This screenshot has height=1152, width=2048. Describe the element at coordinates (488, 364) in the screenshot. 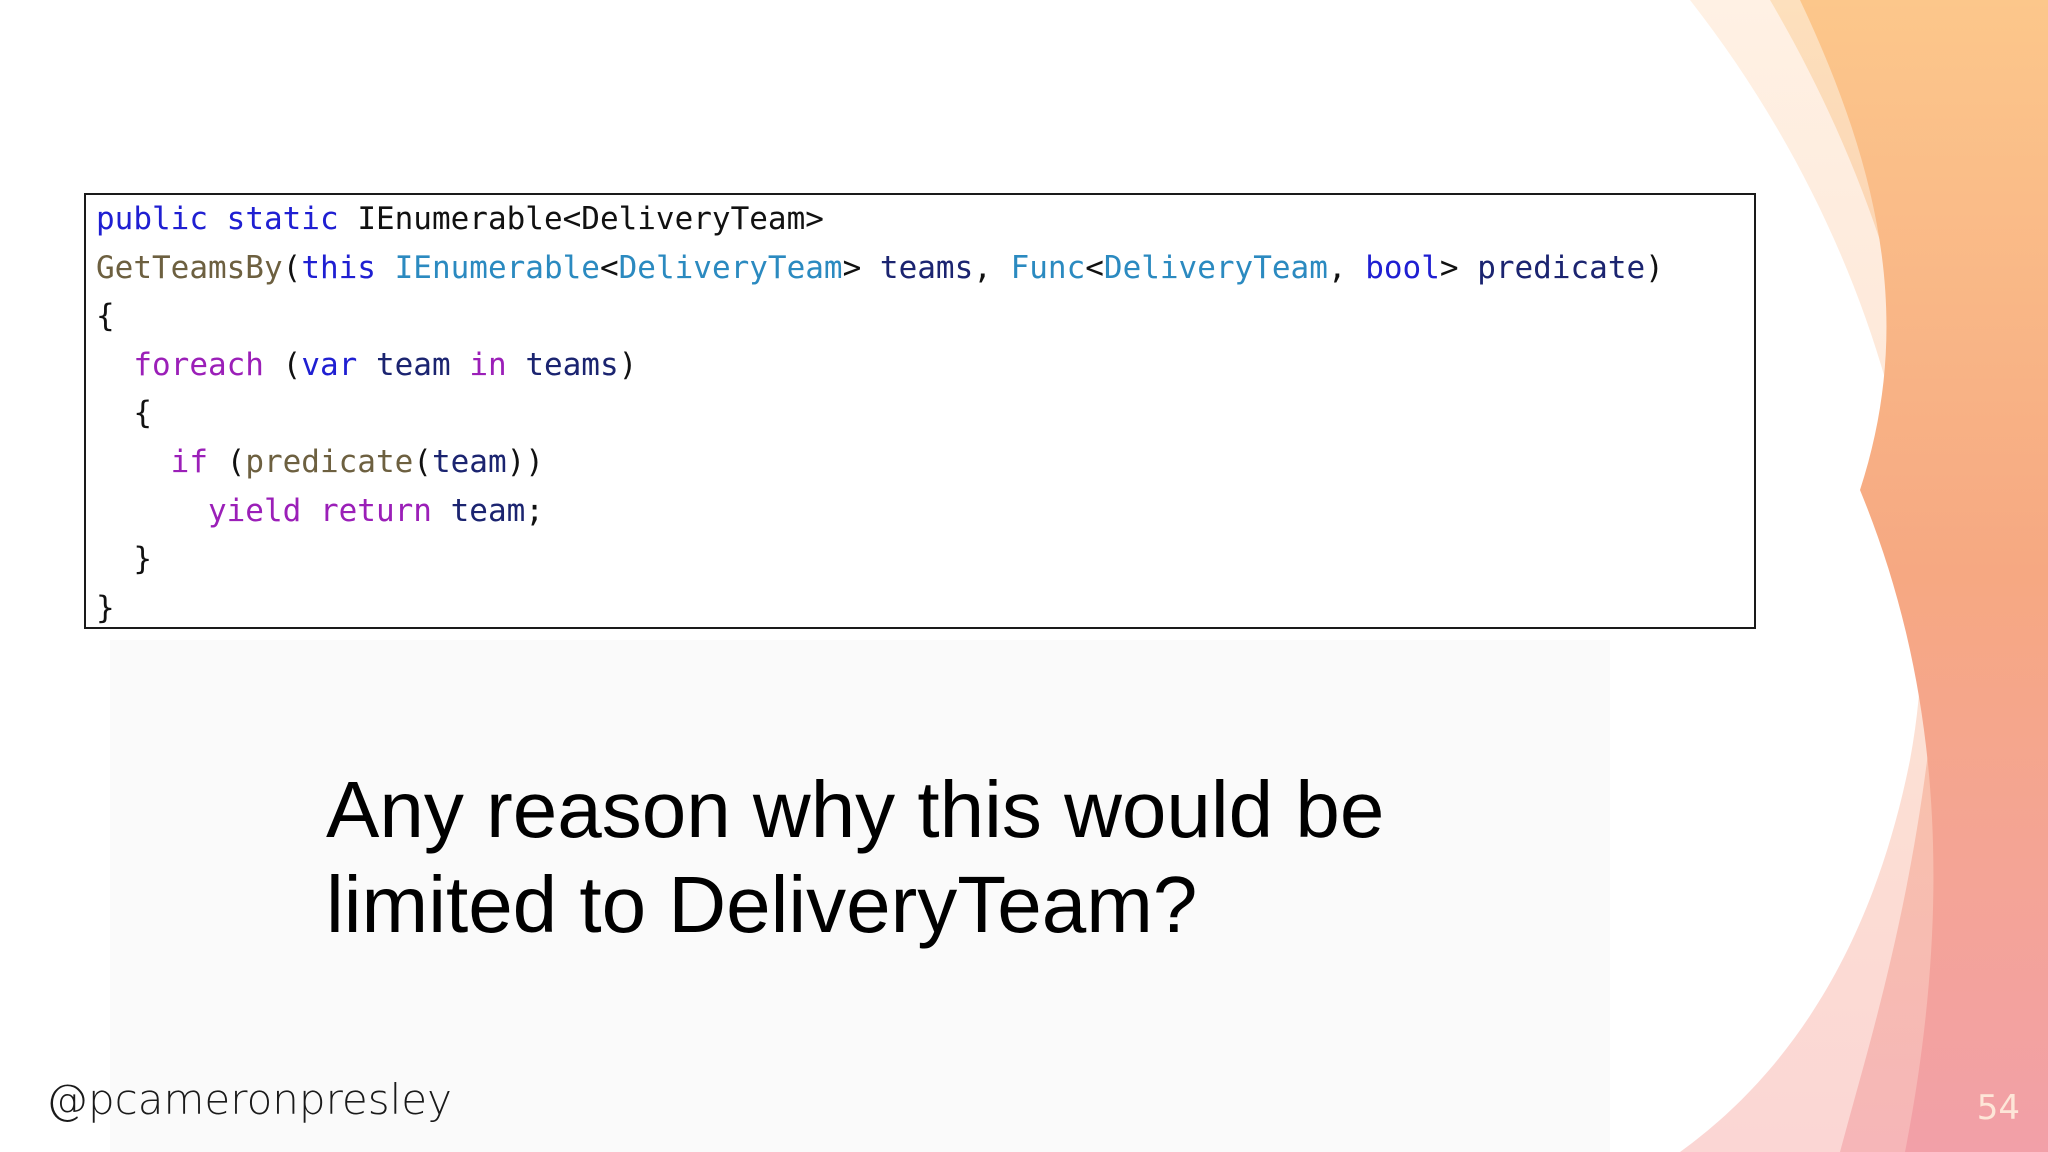

I see `code-token: in` at that location.